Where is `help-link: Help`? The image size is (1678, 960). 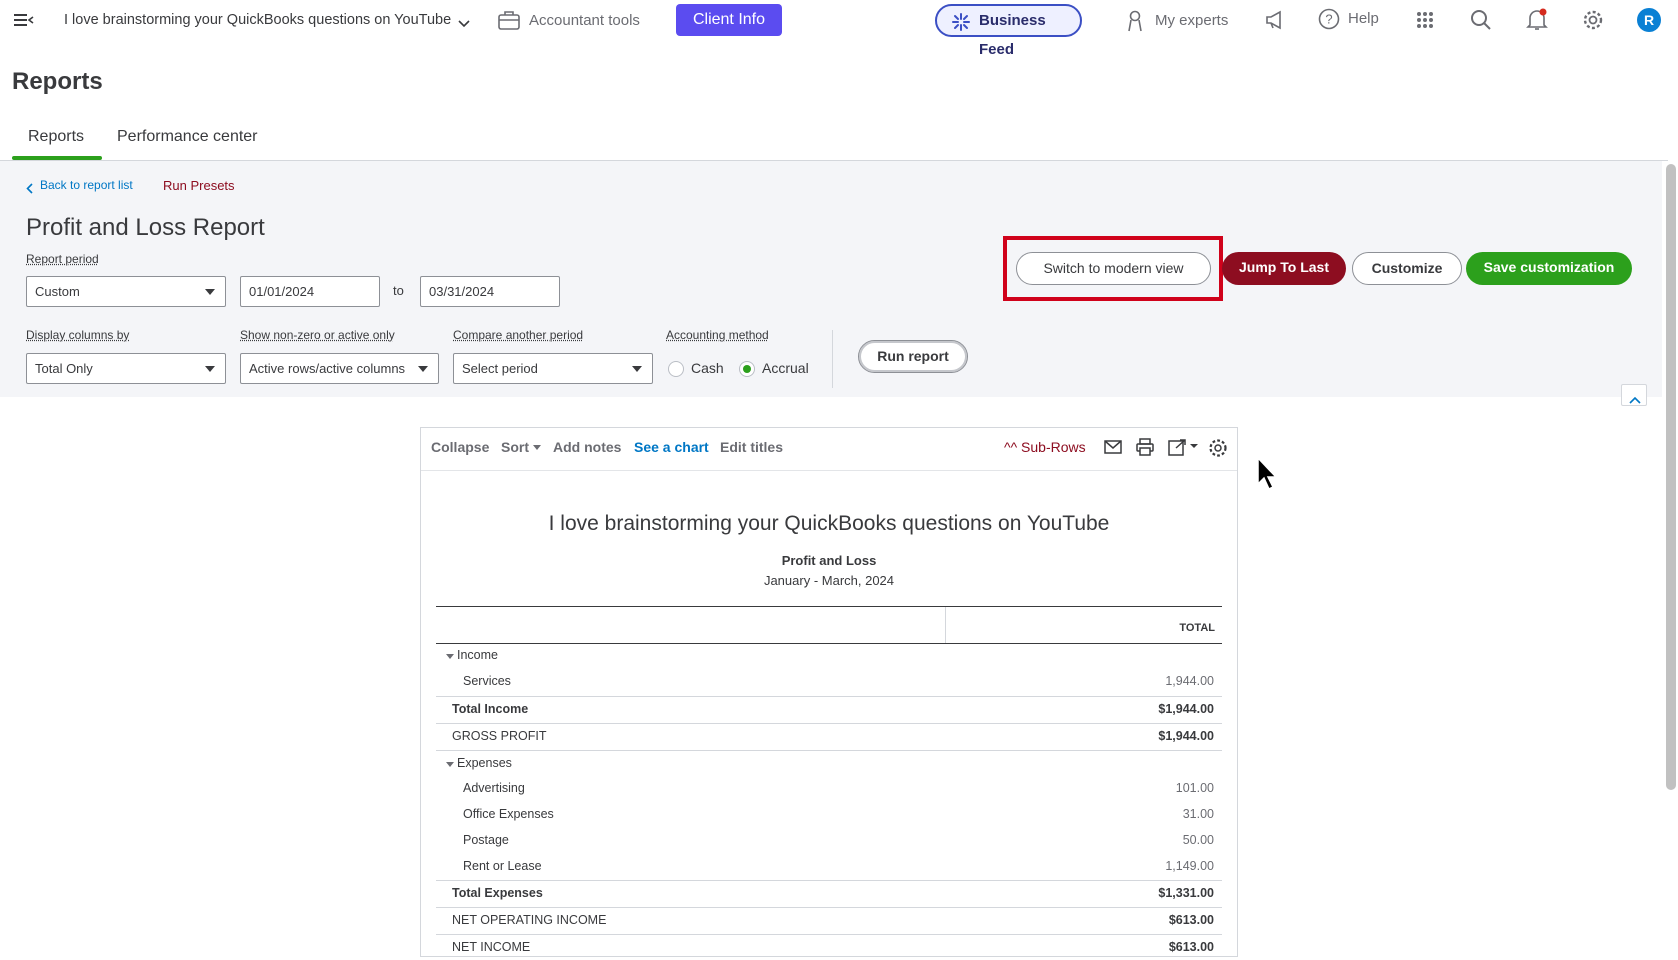
help-link: Help is located at coordinates (1363, 18).